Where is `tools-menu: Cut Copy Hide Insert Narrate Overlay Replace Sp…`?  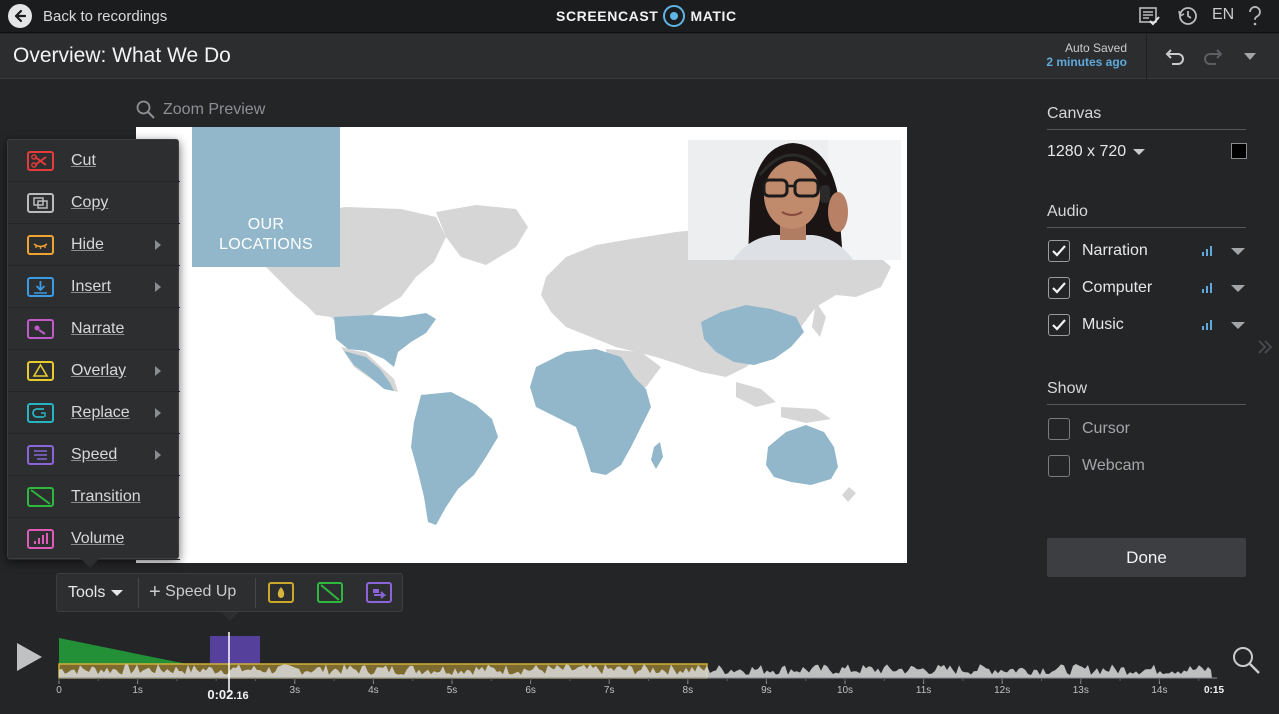
tools-menu: Cut Copy Hide Insert Narrate Overlay Replace Sp… is located at coordinates (93, 349).